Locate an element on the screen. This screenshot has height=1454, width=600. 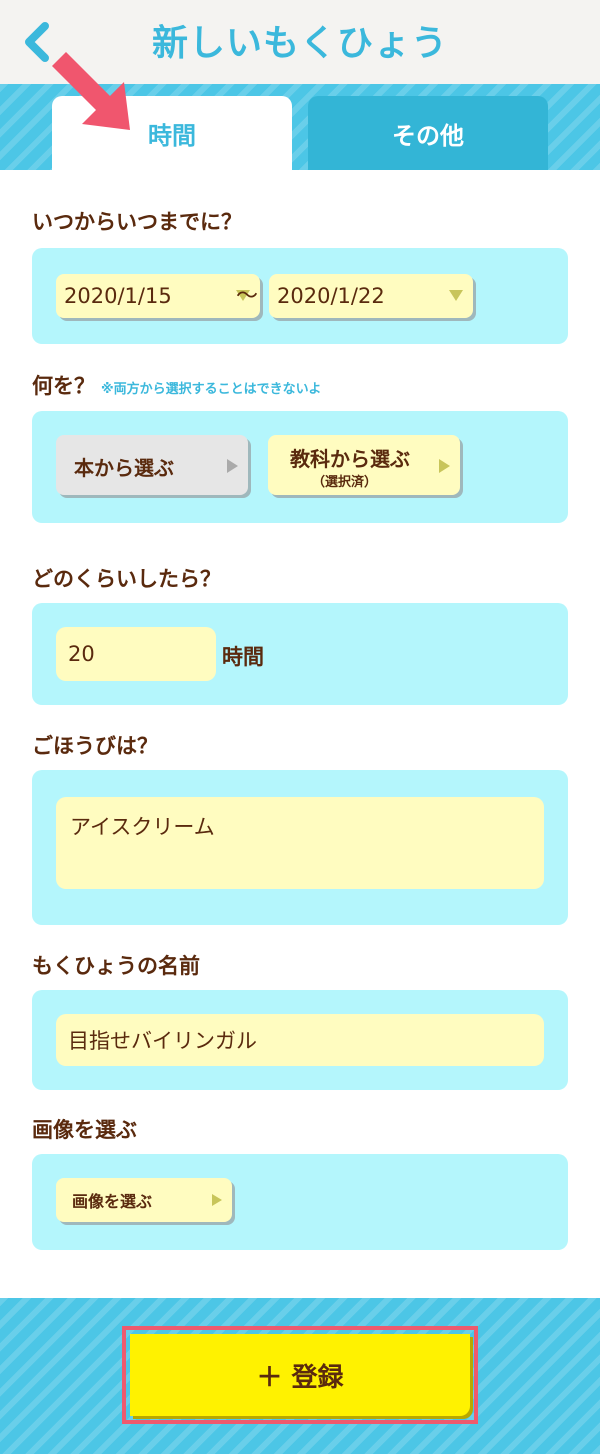
image-label: 画像を選ぶ is located at coordinates (84, 1130).